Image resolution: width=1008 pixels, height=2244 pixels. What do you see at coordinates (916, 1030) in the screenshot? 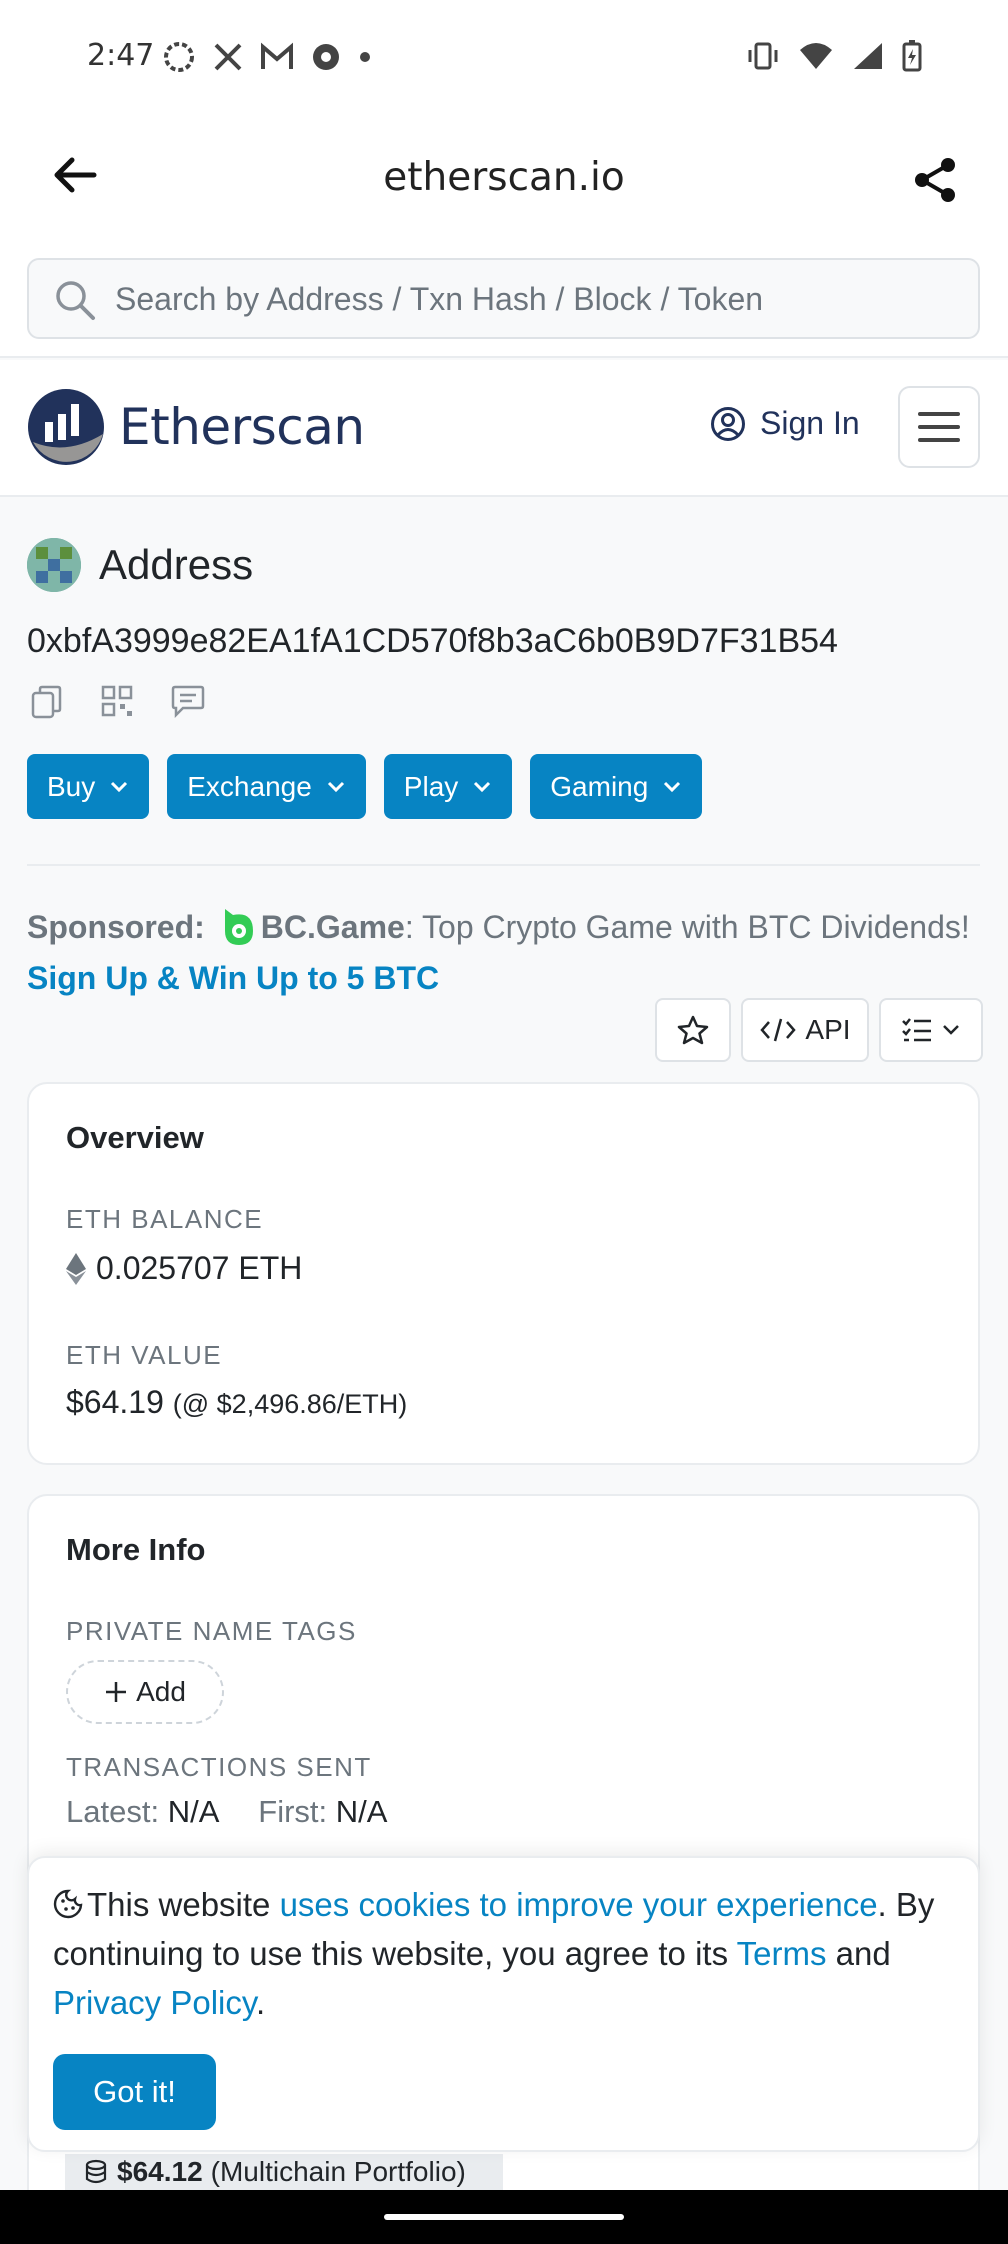
I see `checklist-icon` at bounding box center [916, 1030].